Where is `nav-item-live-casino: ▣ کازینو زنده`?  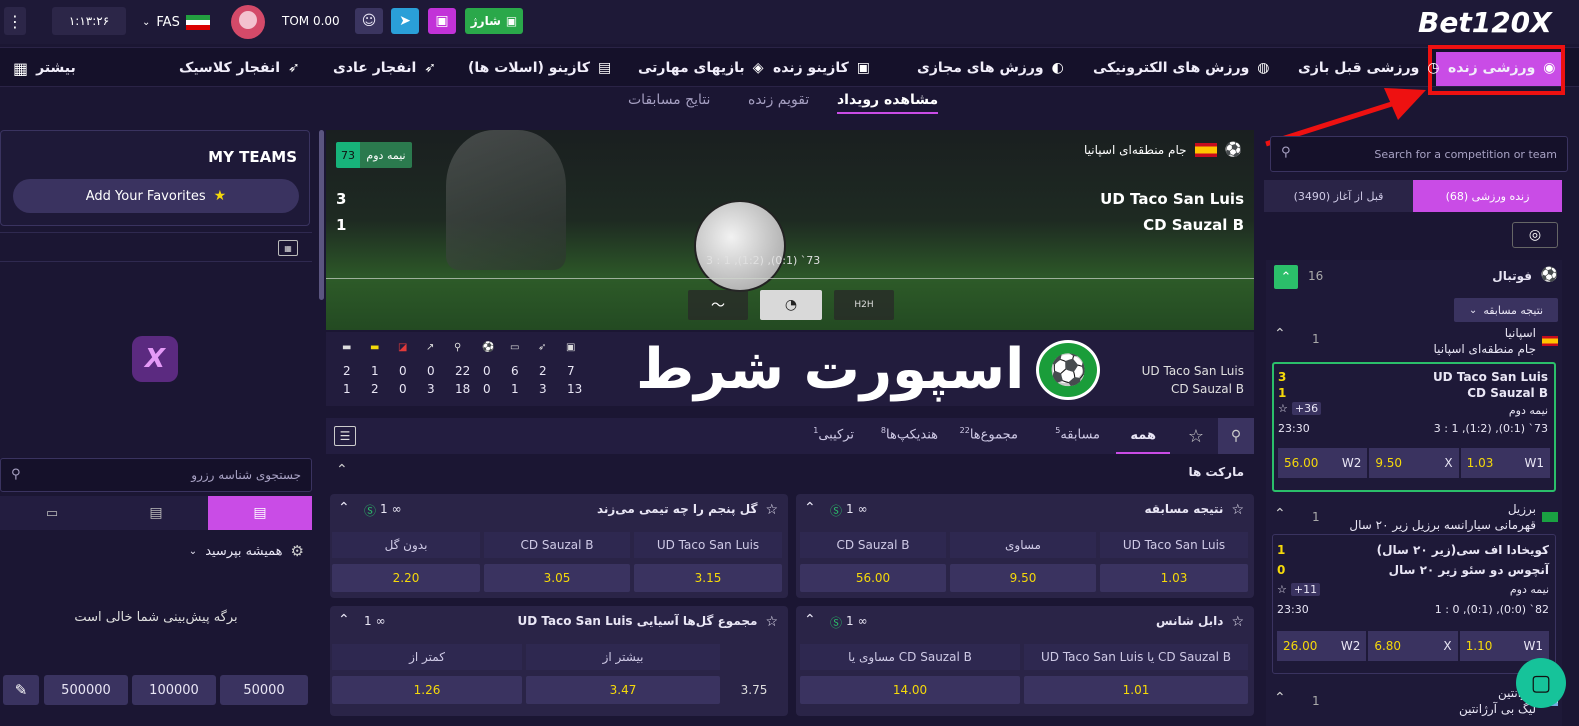 nav-item-live-casino: ▣ کازینو زنده is located at coordinates (821, 68).